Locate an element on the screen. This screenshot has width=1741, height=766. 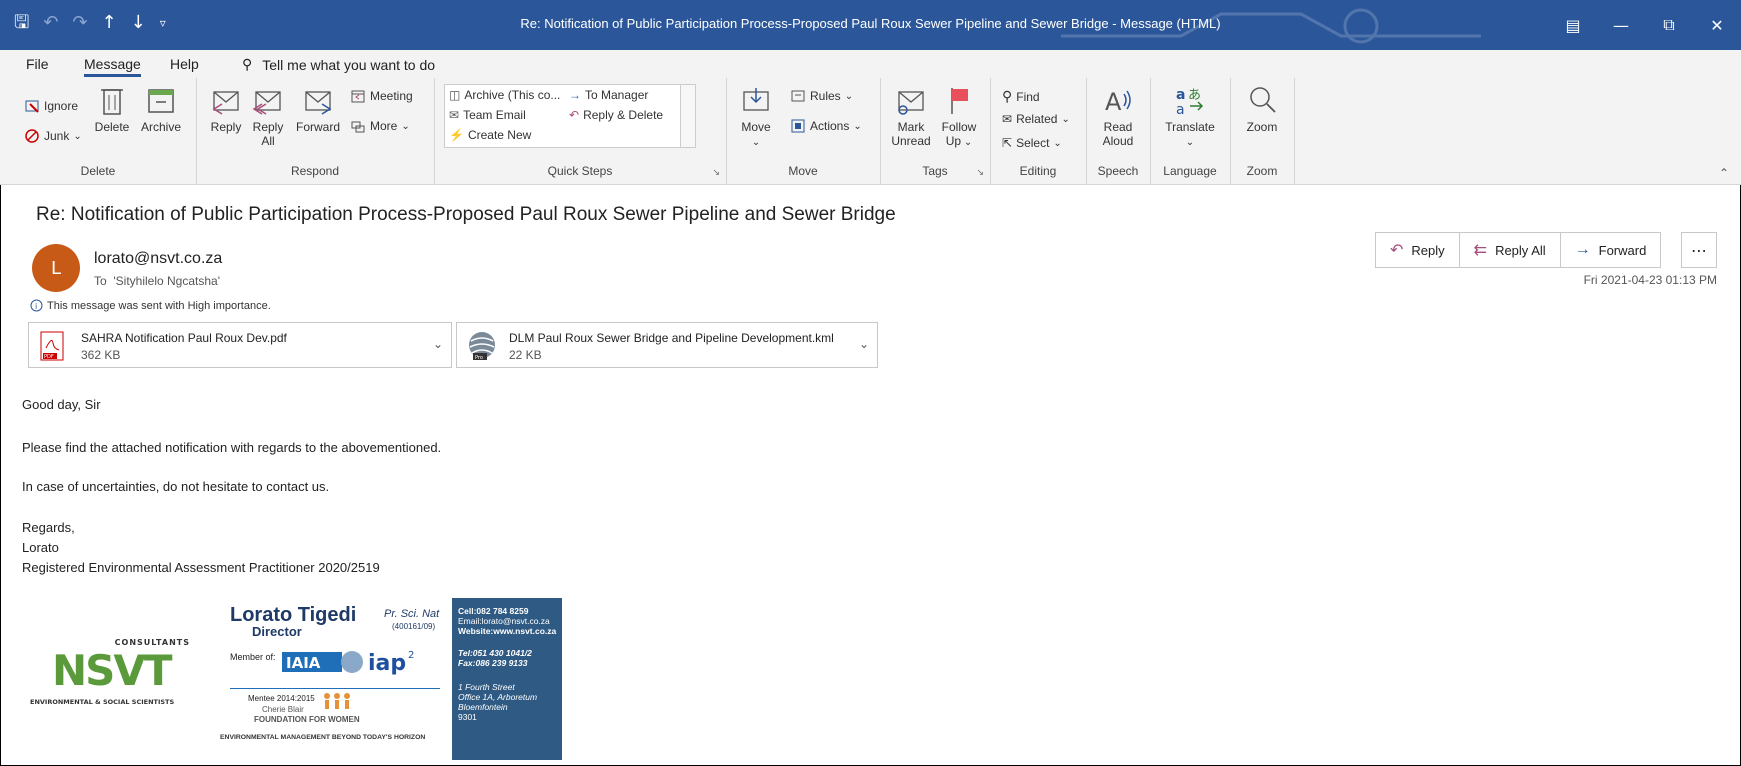
reply-all-button: Reply All is located at coordinates (268, 116).